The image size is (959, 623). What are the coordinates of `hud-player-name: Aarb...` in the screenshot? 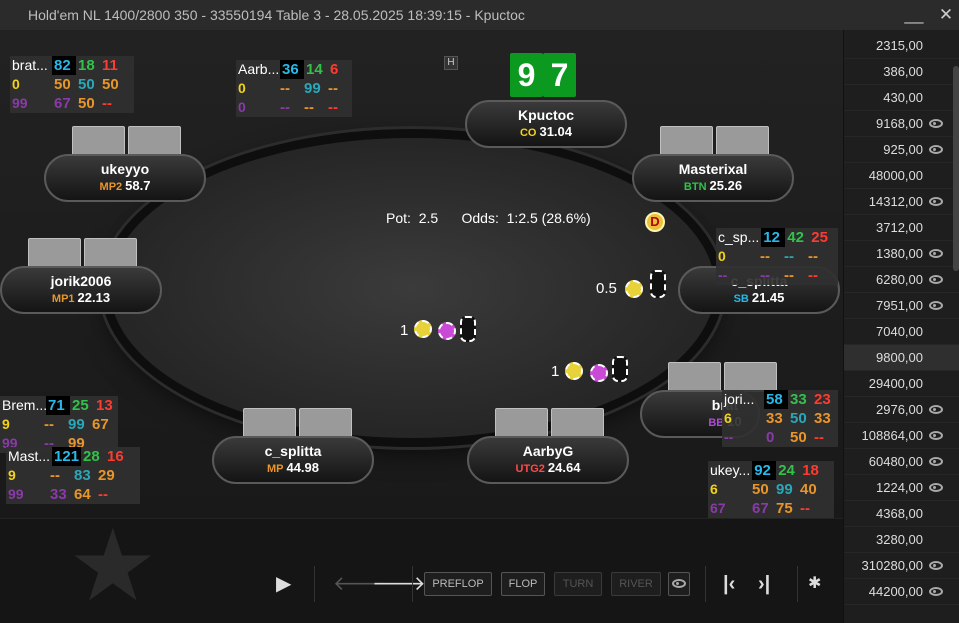 It's located at (259, 69).